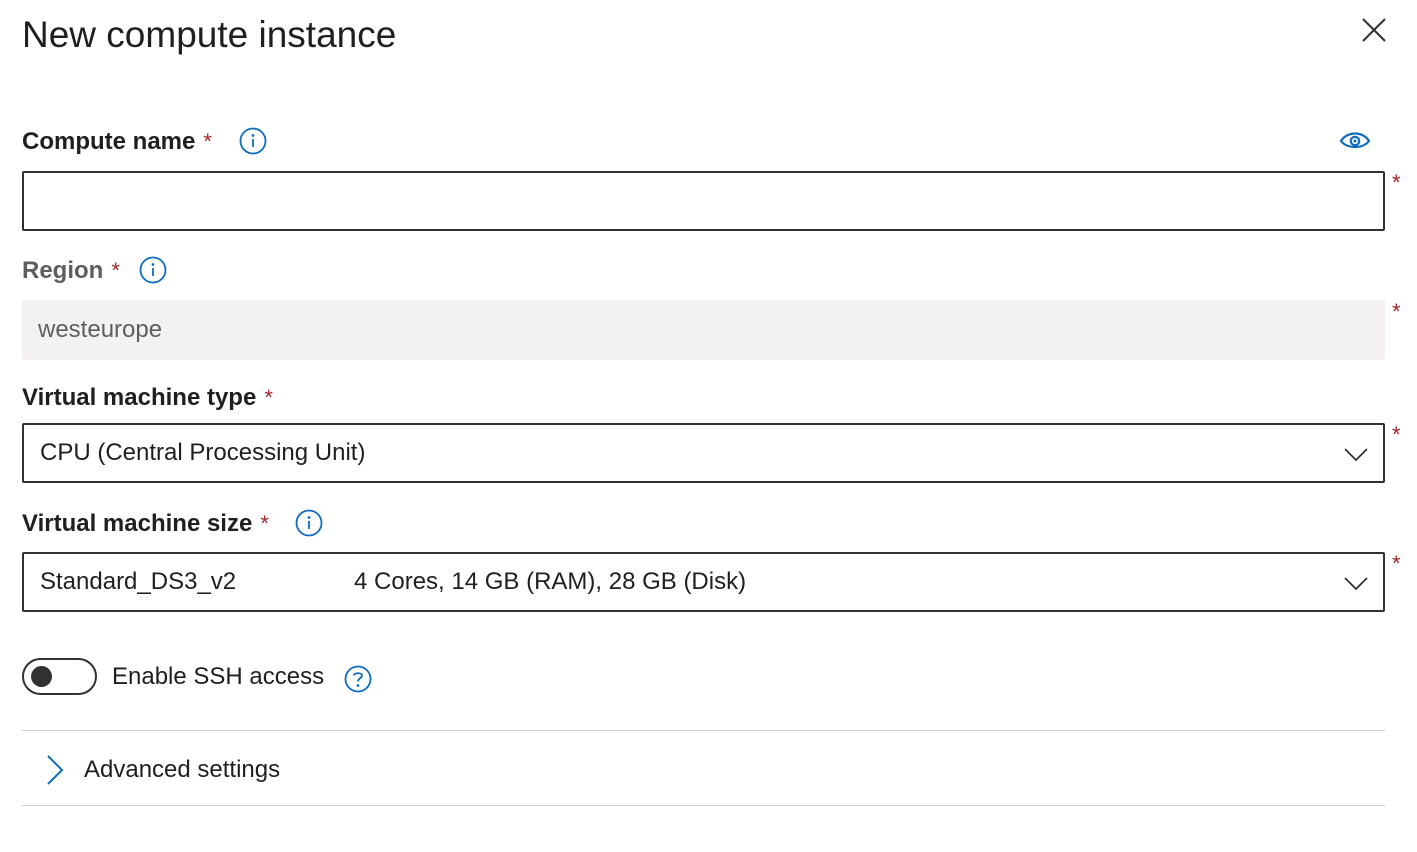 This screenshot has width=1417, height=852. I want to click on vm-size-label: Virtual machine size *, so click(145, 523).